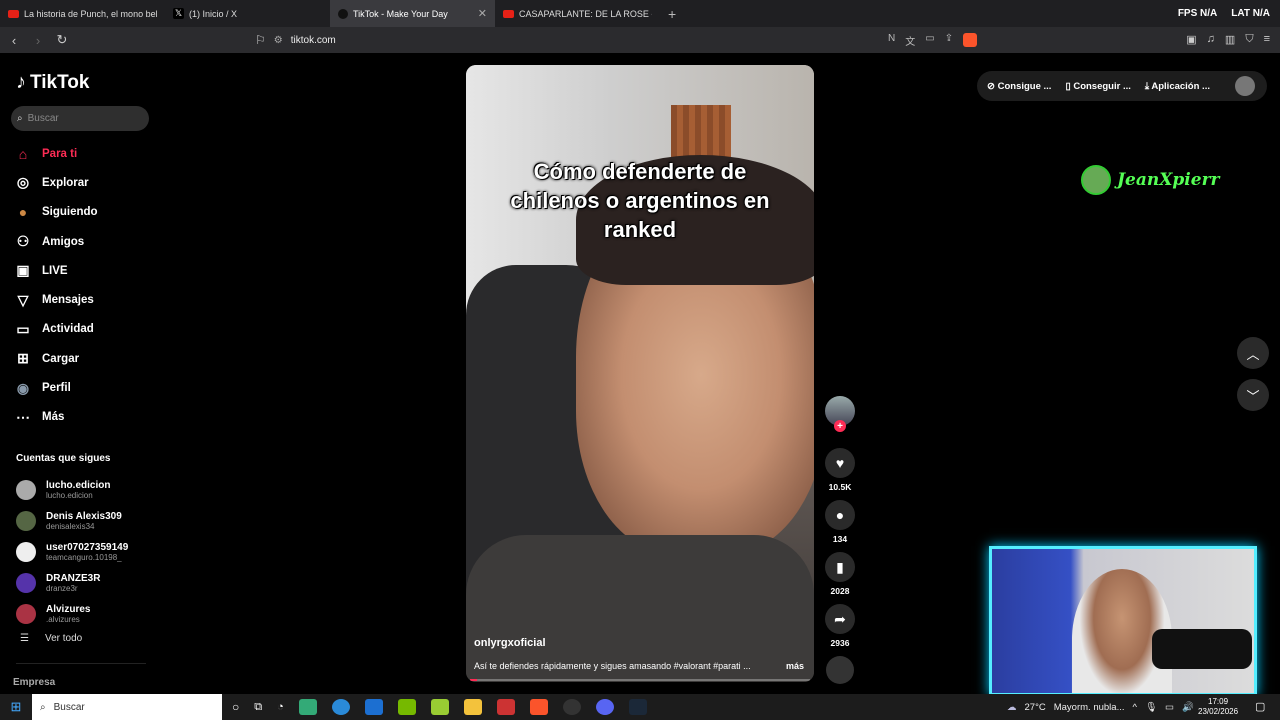 This screenshot has height=720, width=1280. What do you see at coordinates (571, 707) in the screenshot?
I see `obs-icon` at bounding box center [571, 707].